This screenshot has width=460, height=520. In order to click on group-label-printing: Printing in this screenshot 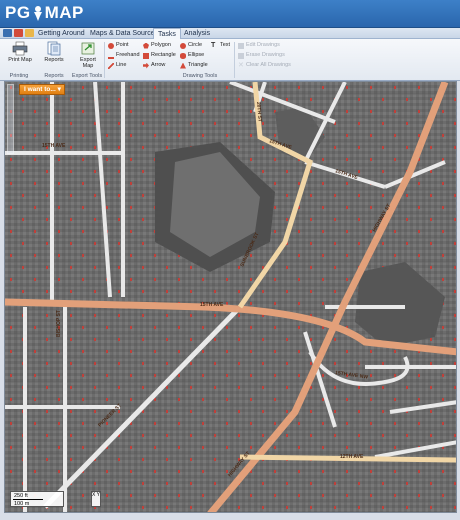, I will do `click(19, 76)`.